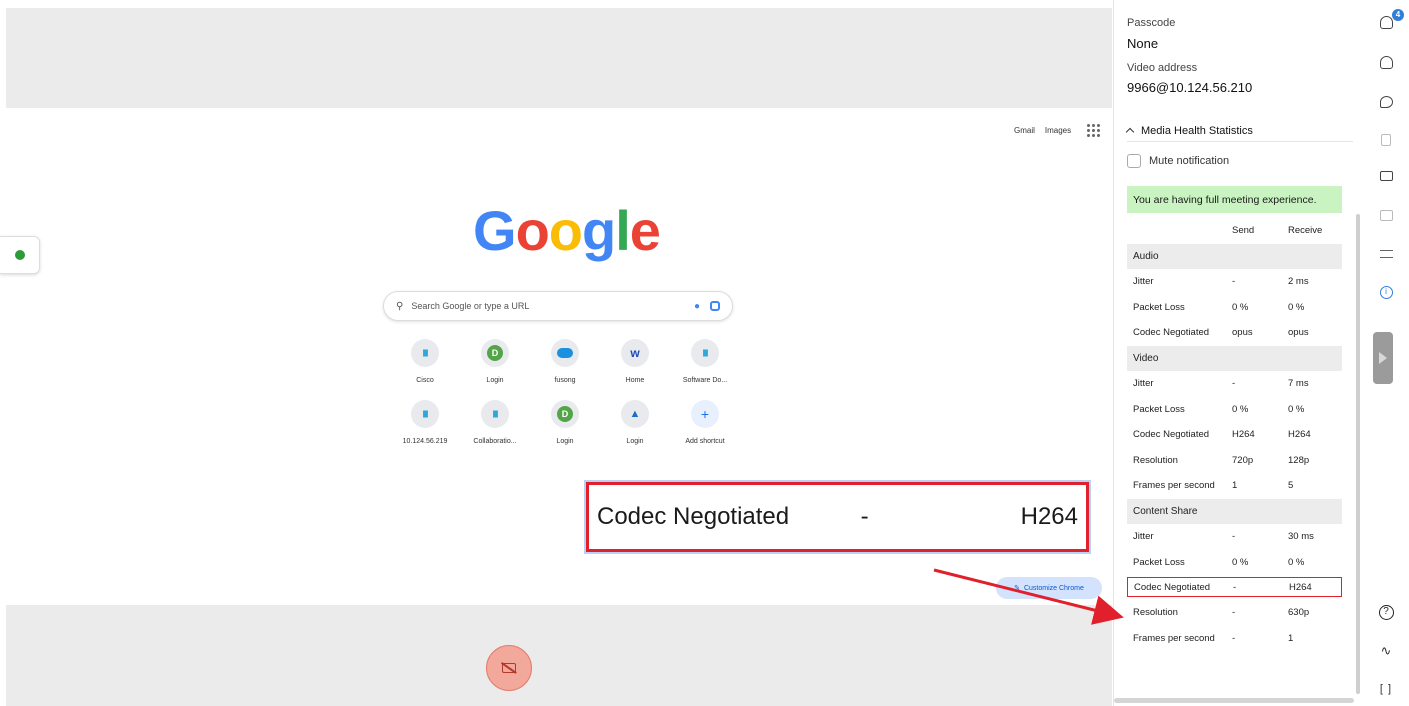  I want to click on section-label: Content Share, so click(1165, 511).